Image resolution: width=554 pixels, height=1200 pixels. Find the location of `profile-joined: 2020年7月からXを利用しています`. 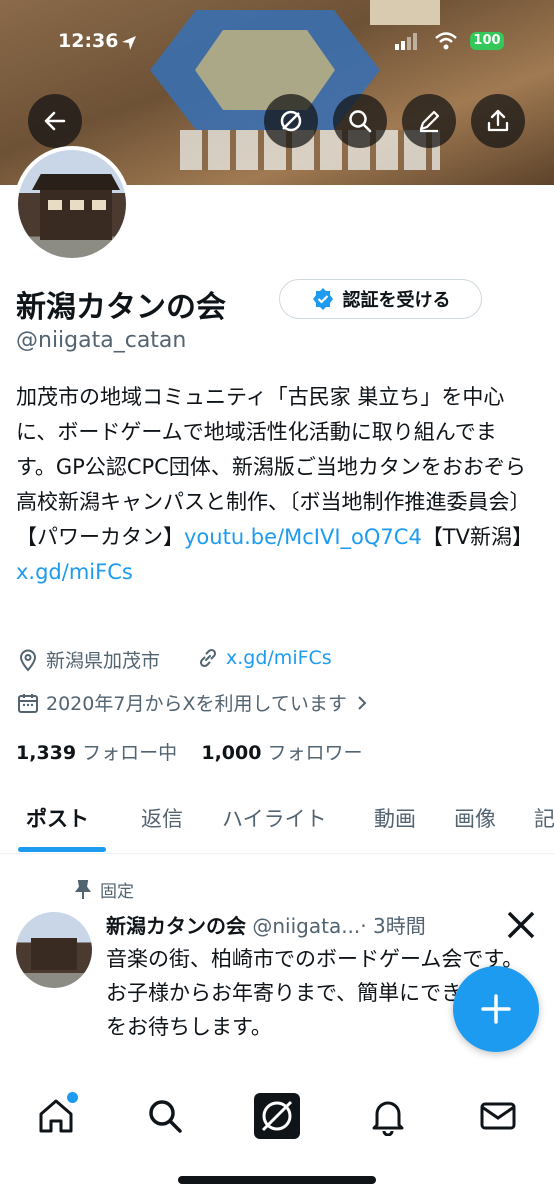

profile-joined: 2020年7月からXを利用しています is located at coordinates (193, 702).